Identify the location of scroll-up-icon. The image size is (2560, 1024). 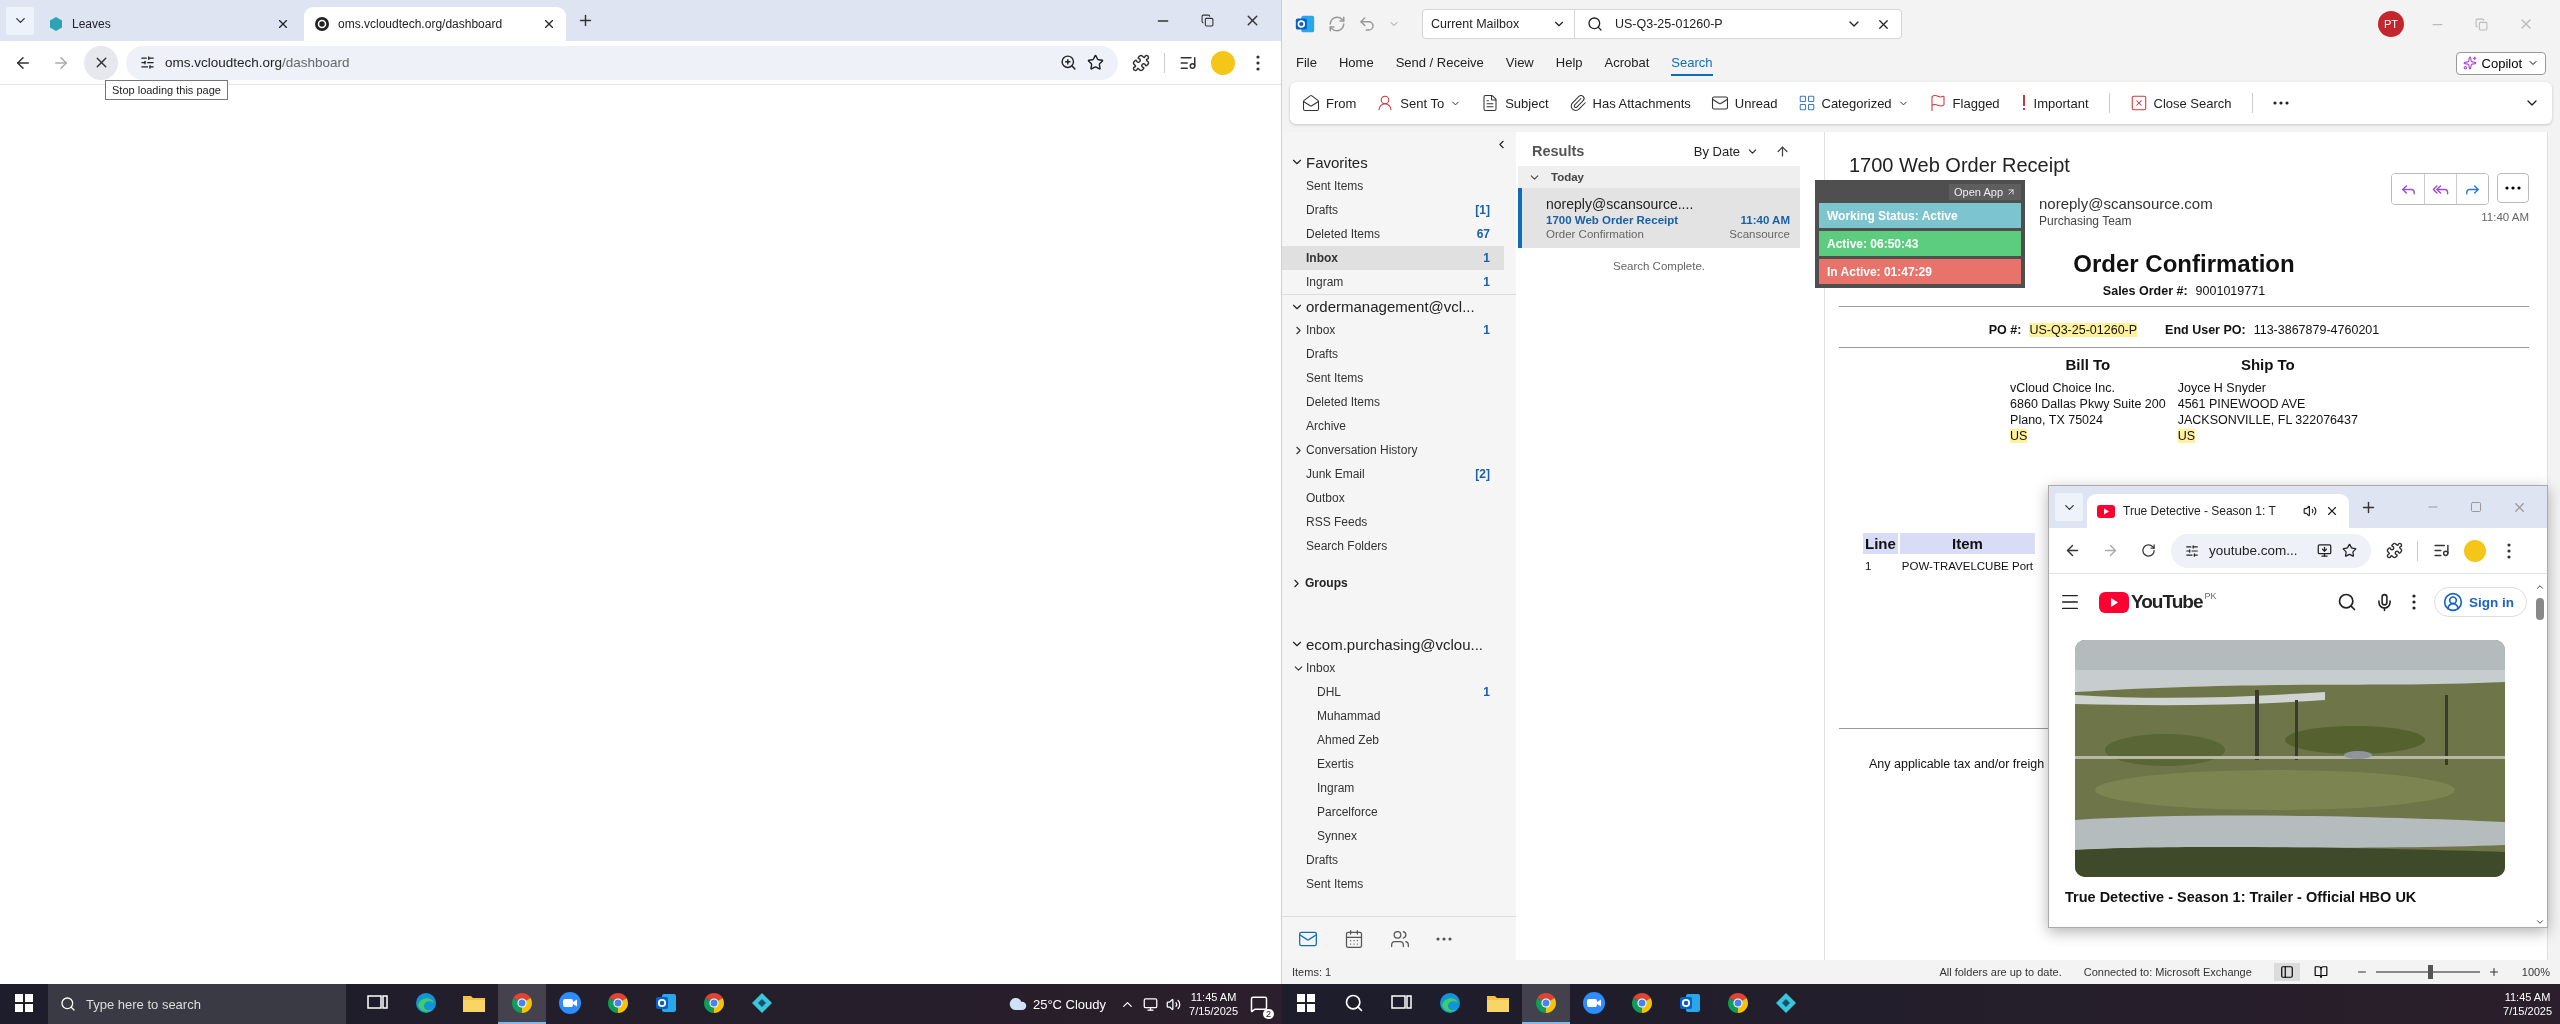
(2540, 587).